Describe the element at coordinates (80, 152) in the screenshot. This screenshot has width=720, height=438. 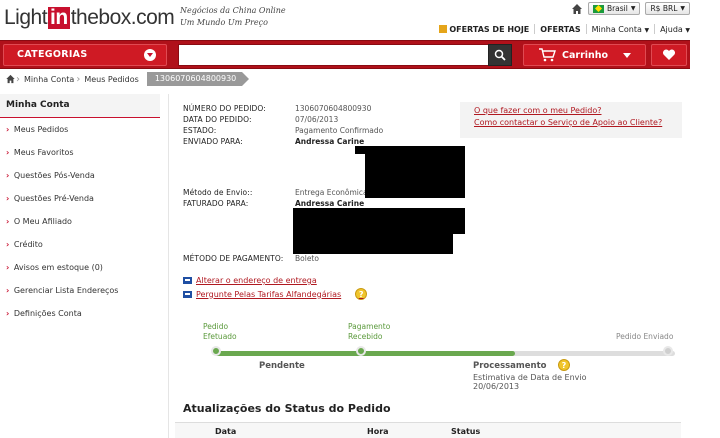
I see `sidebar-item-meus-favoritos: › Meus Favoritos` at that location.